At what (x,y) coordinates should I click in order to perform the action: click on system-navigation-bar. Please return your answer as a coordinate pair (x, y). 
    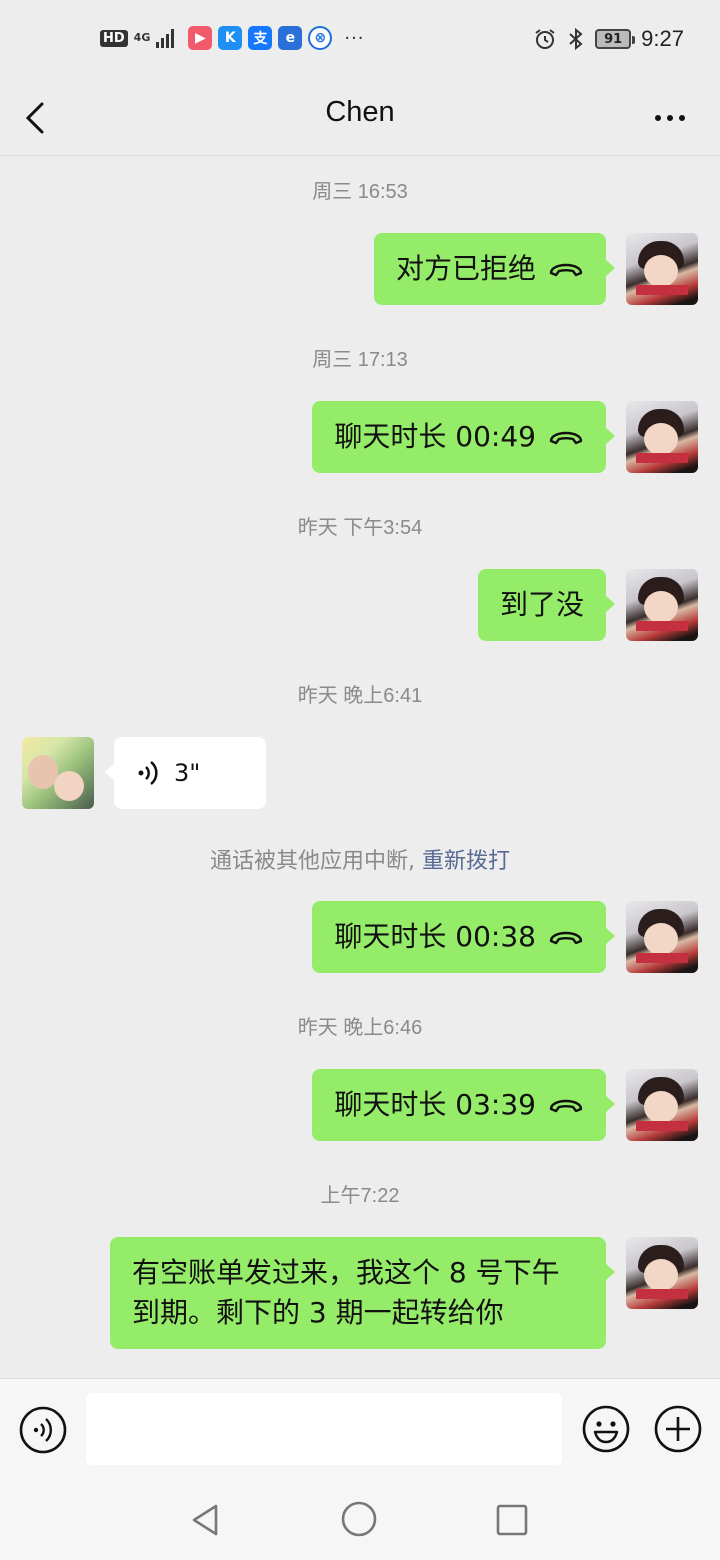
    Looking at the image, I should click on (360, 1520).